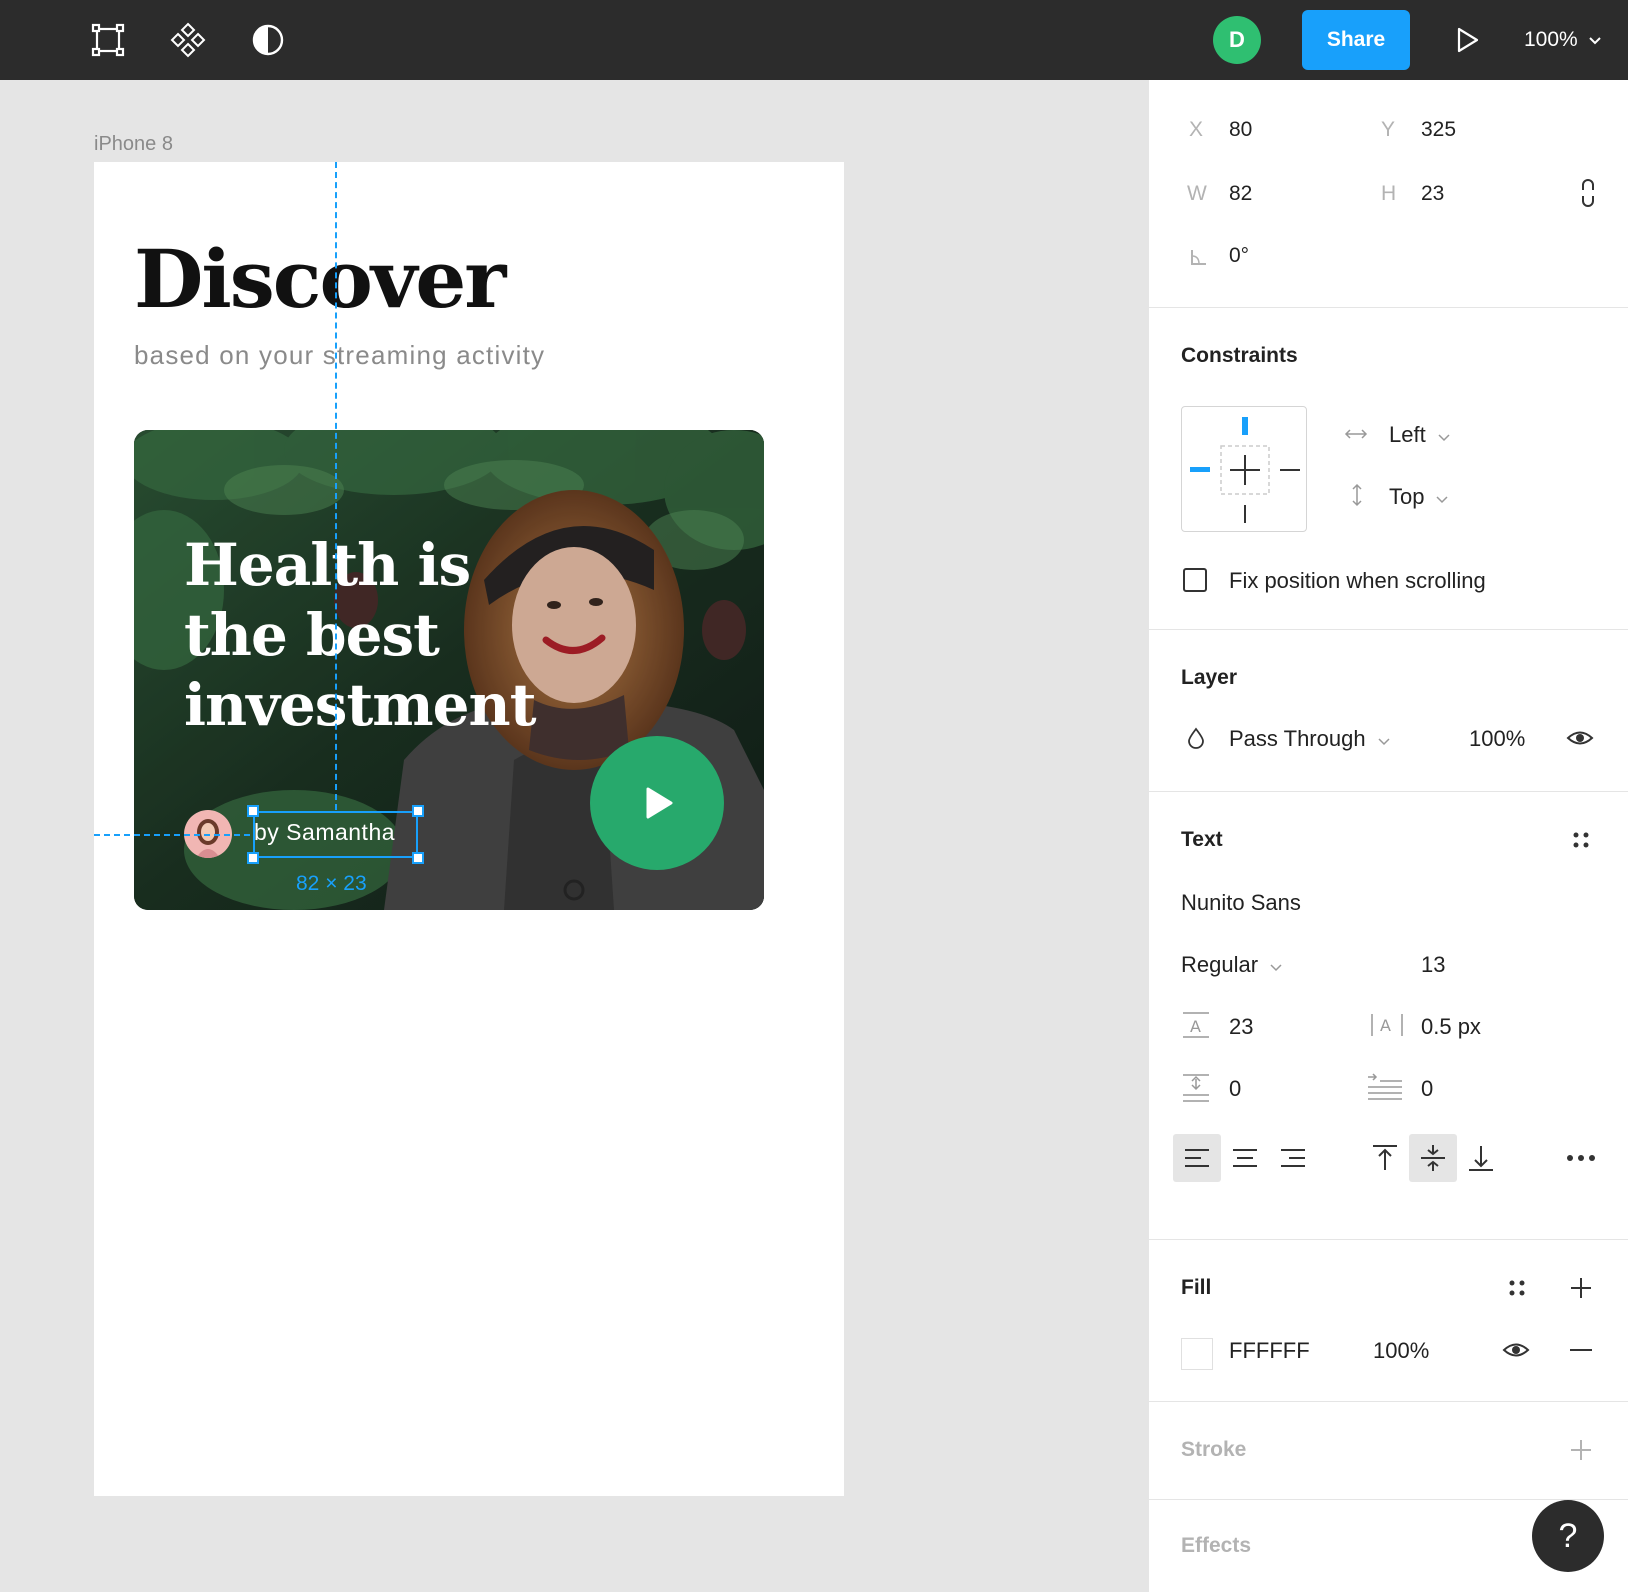 The image size is (1628, 1592). I want to click on fix-position-label: Fix position when scrolling, so click(1357, 580).